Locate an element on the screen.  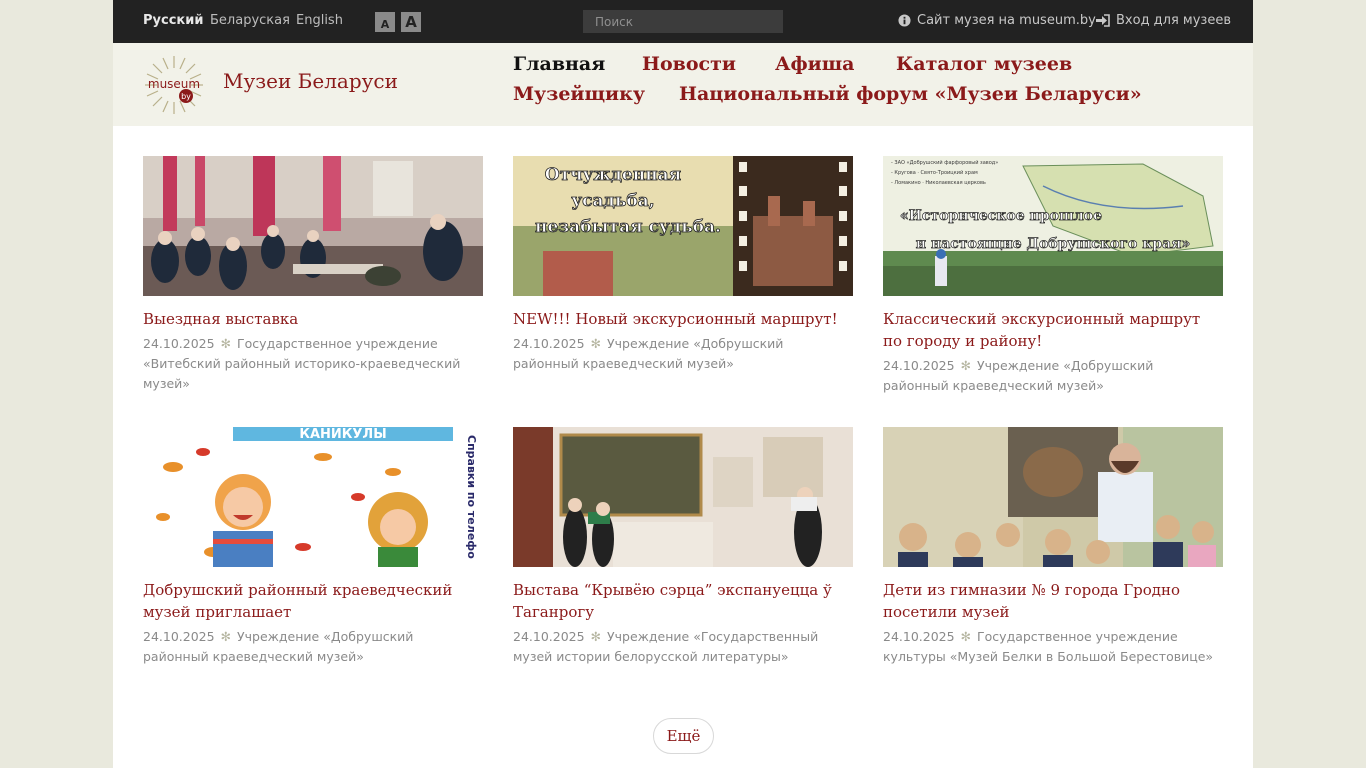
banner-line-2: и настоящие Добрушского края» is located at coordinates (1053, 244).